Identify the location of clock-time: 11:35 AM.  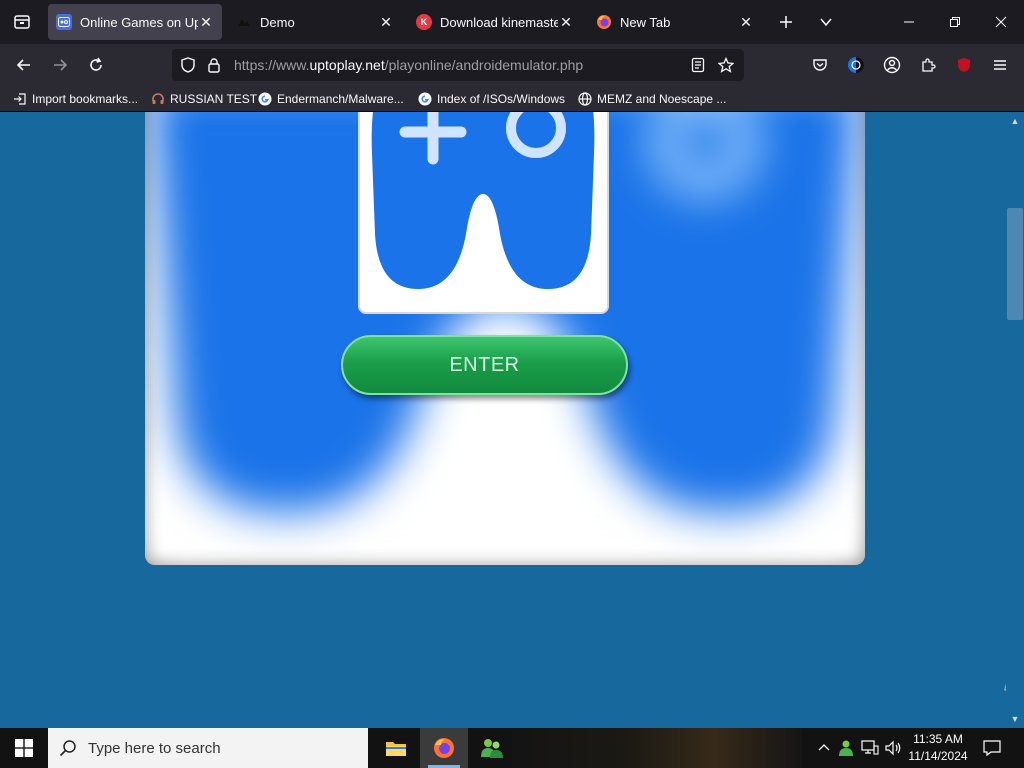
(938, 739).